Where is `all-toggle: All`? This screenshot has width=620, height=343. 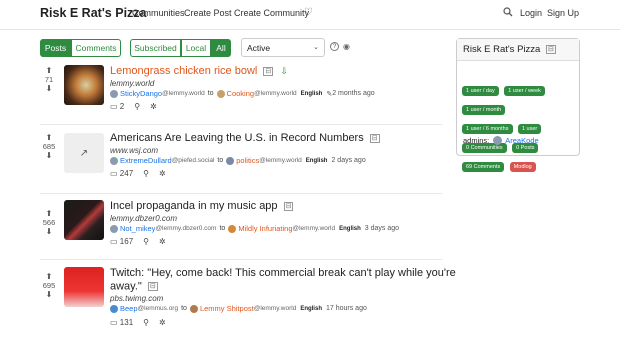 all-toggle: All is located at coordinates (221, 48).